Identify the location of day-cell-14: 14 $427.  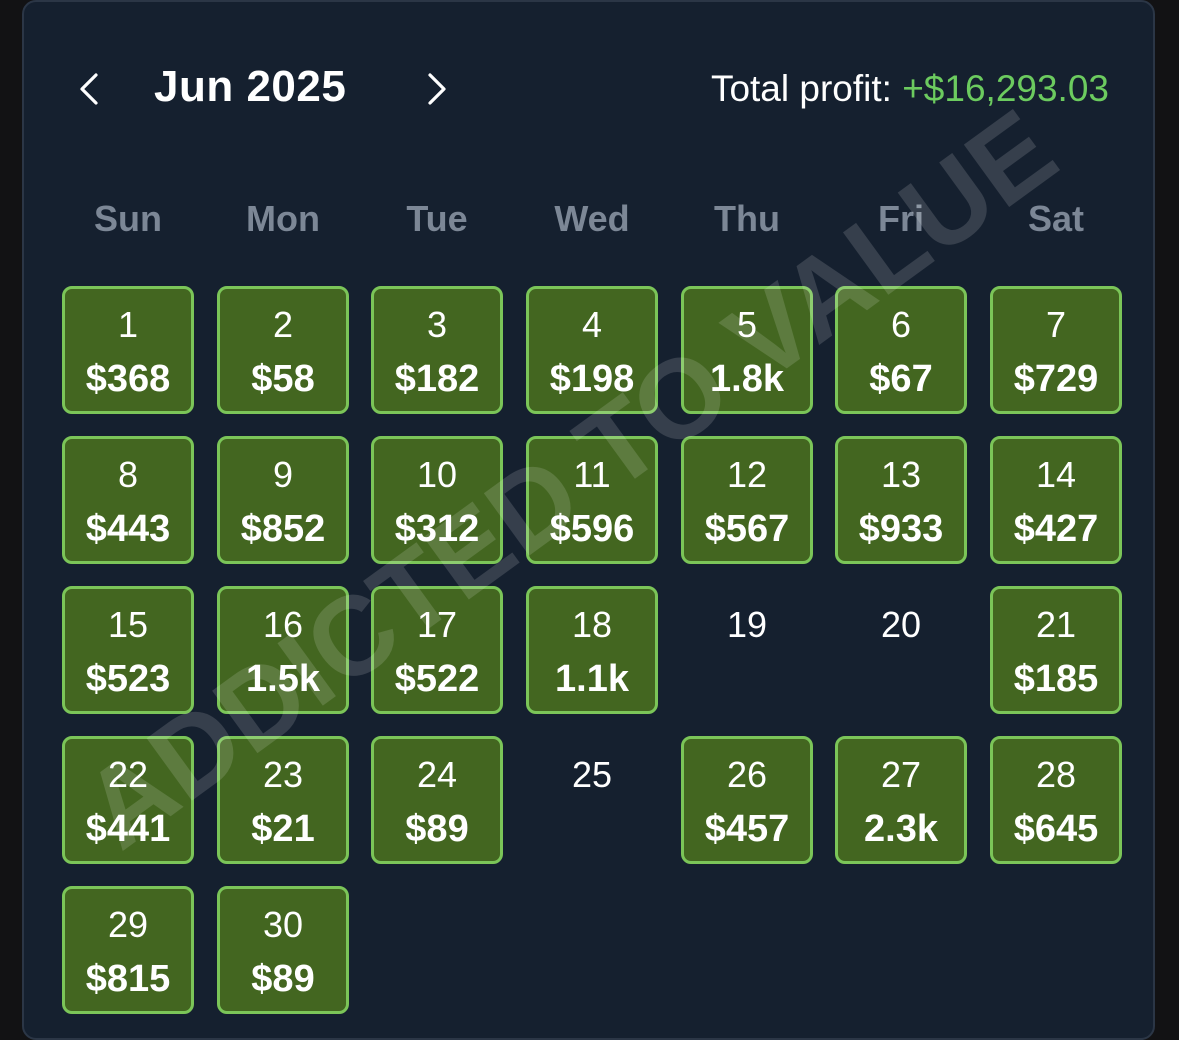
(1056, 500).